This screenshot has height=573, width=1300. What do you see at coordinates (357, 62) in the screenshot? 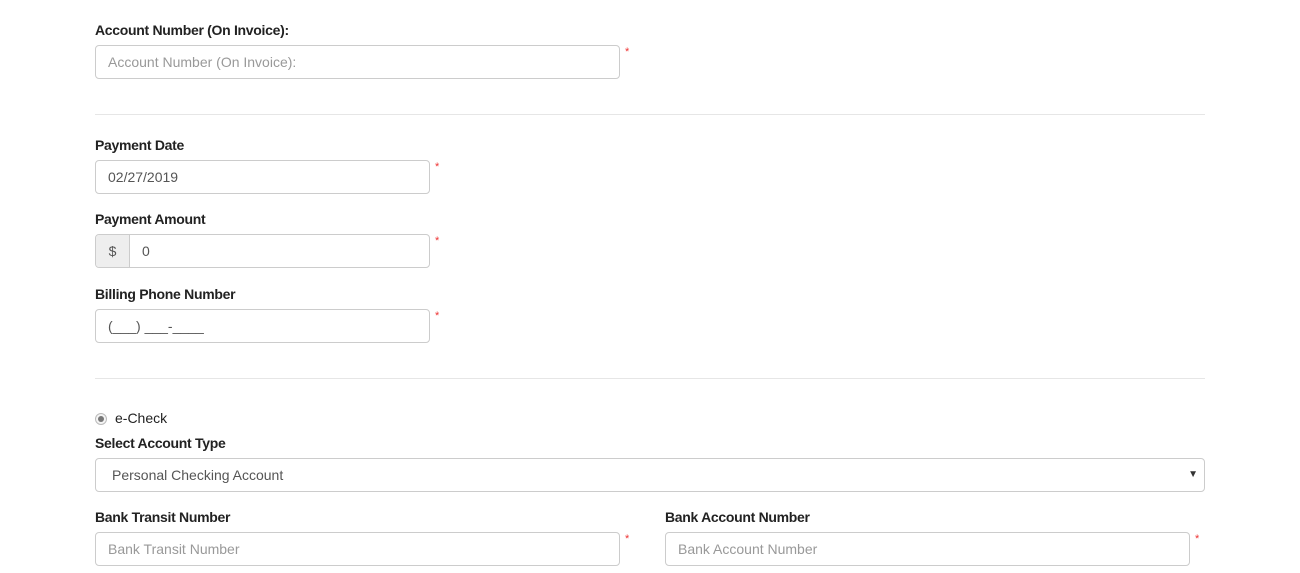
I see `account-number-input: Account Number (On Invoice):` at bounding box center [357, 62].